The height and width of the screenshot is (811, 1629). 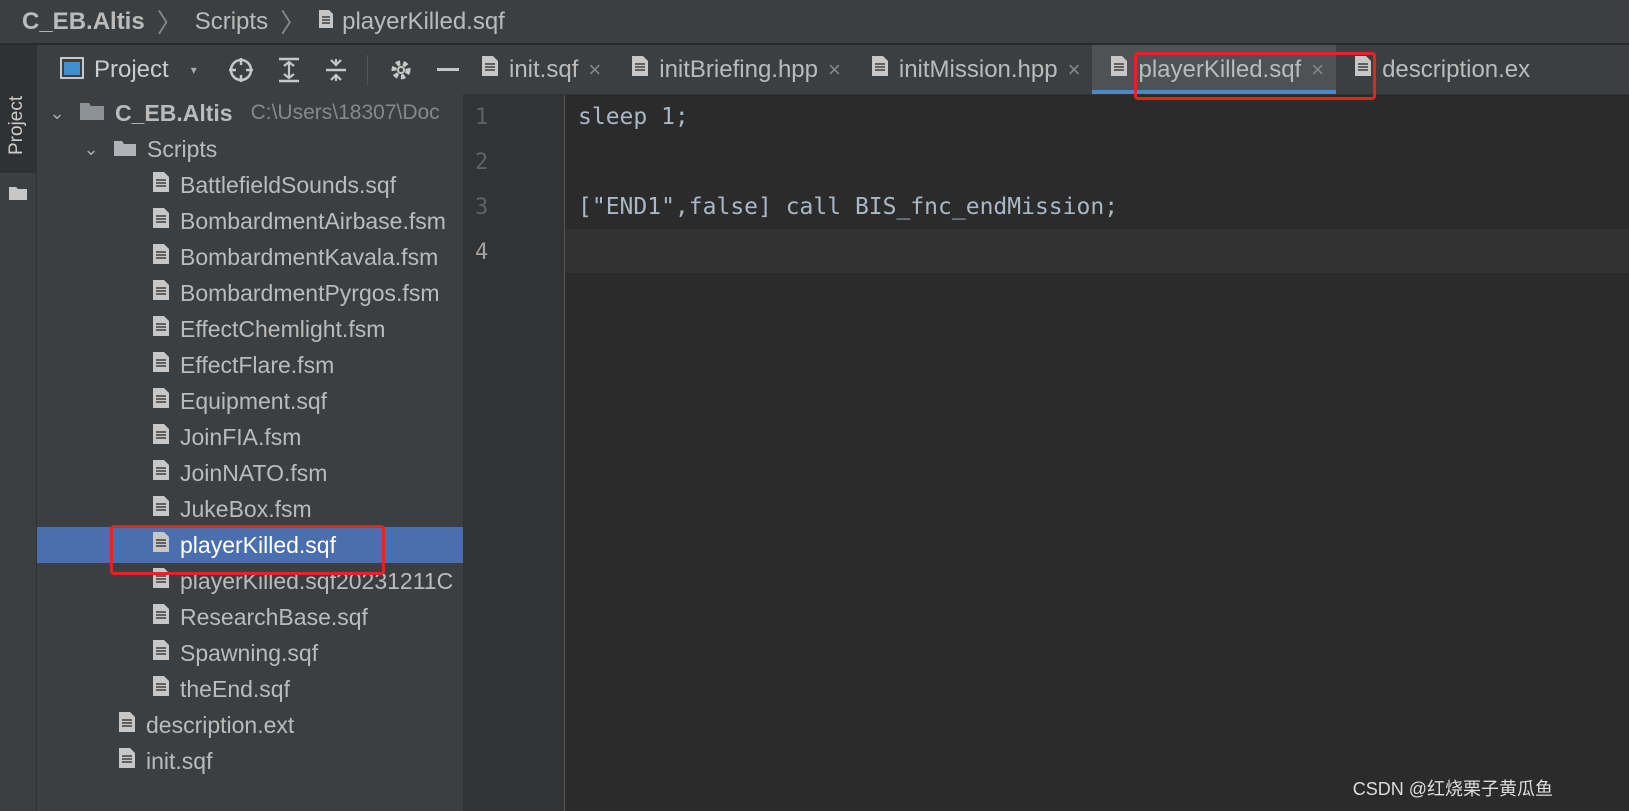 What do you see at coordinates (288, 184) in the screenshot?
I see `tree-file-label: BattlefieldSounds.sqf` at bounding box center [288, 184].